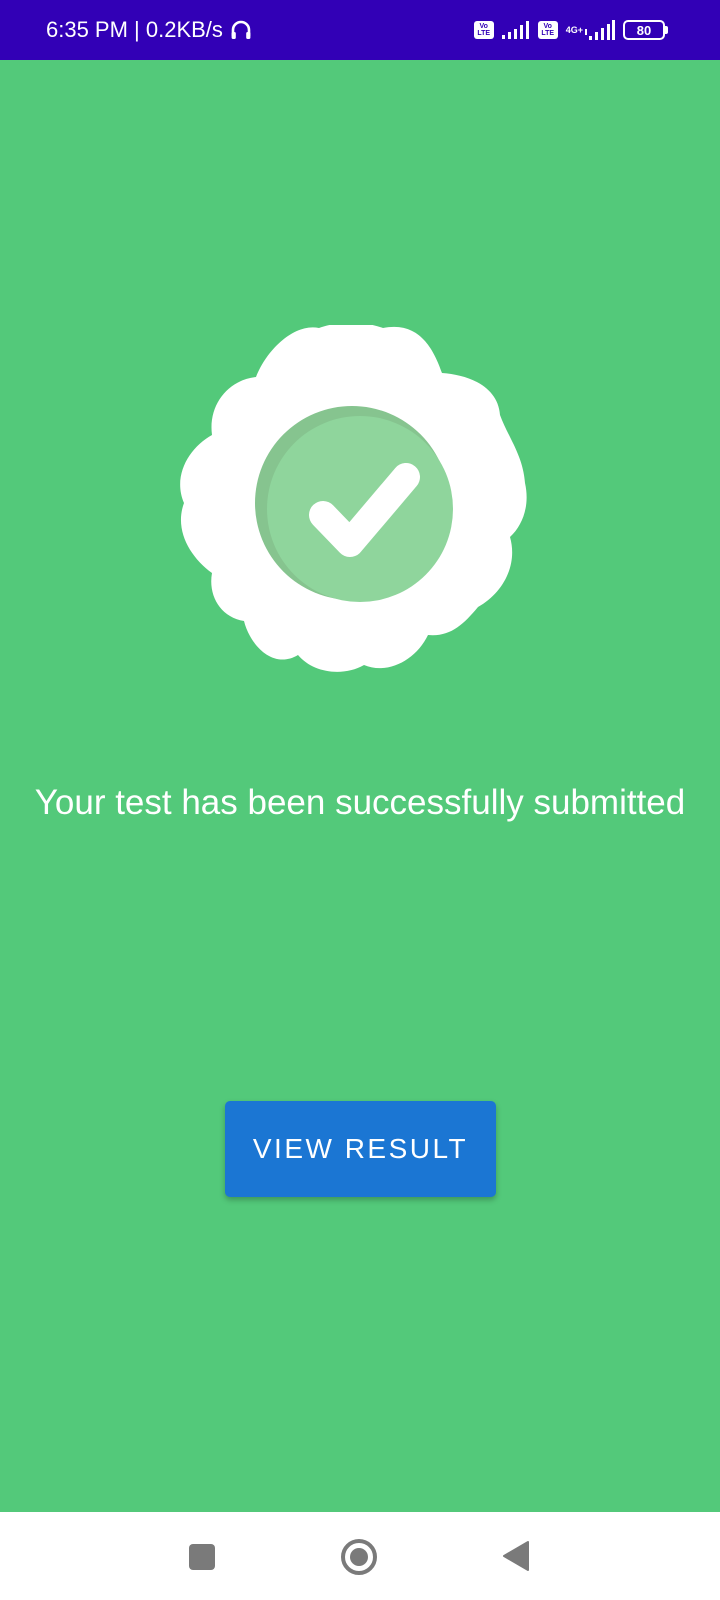  Describe the element at coordinates (202, 1557) in the screenshot. I see `recent-apps-icon` at that location.